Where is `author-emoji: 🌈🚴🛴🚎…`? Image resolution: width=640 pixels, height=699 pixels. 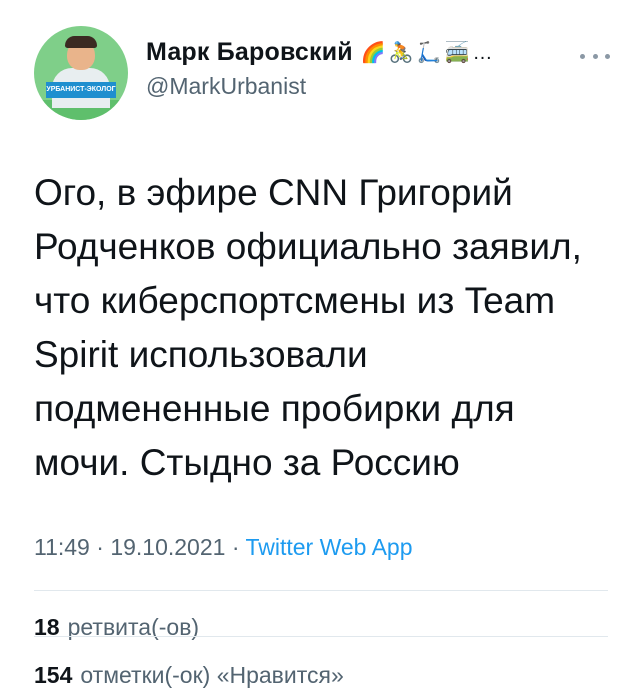 author-emoji: 🌈🚴🛴🚎… is located at coordinates (428, 53).